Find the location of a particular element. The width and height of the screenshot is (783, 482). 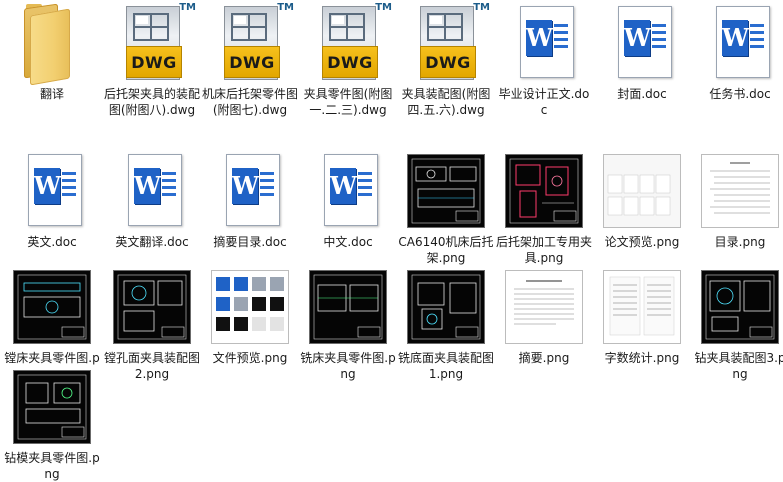

png-file-item: 论文预览.png is located at coordinates (642, 200).